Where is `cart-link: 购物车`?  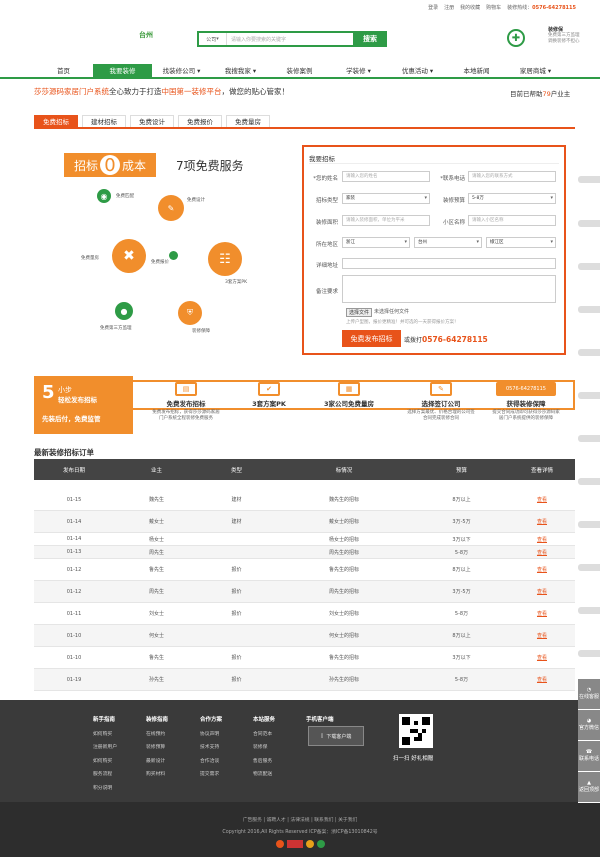
cart-link: 购物车 is located at coordinates (493, 7).